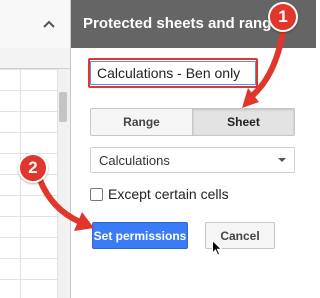 The height and width of the screenshot is (298, 320). Describe the element at coordinates (141, 122) in the screenshot. I see `tab-range: Range` at that location.